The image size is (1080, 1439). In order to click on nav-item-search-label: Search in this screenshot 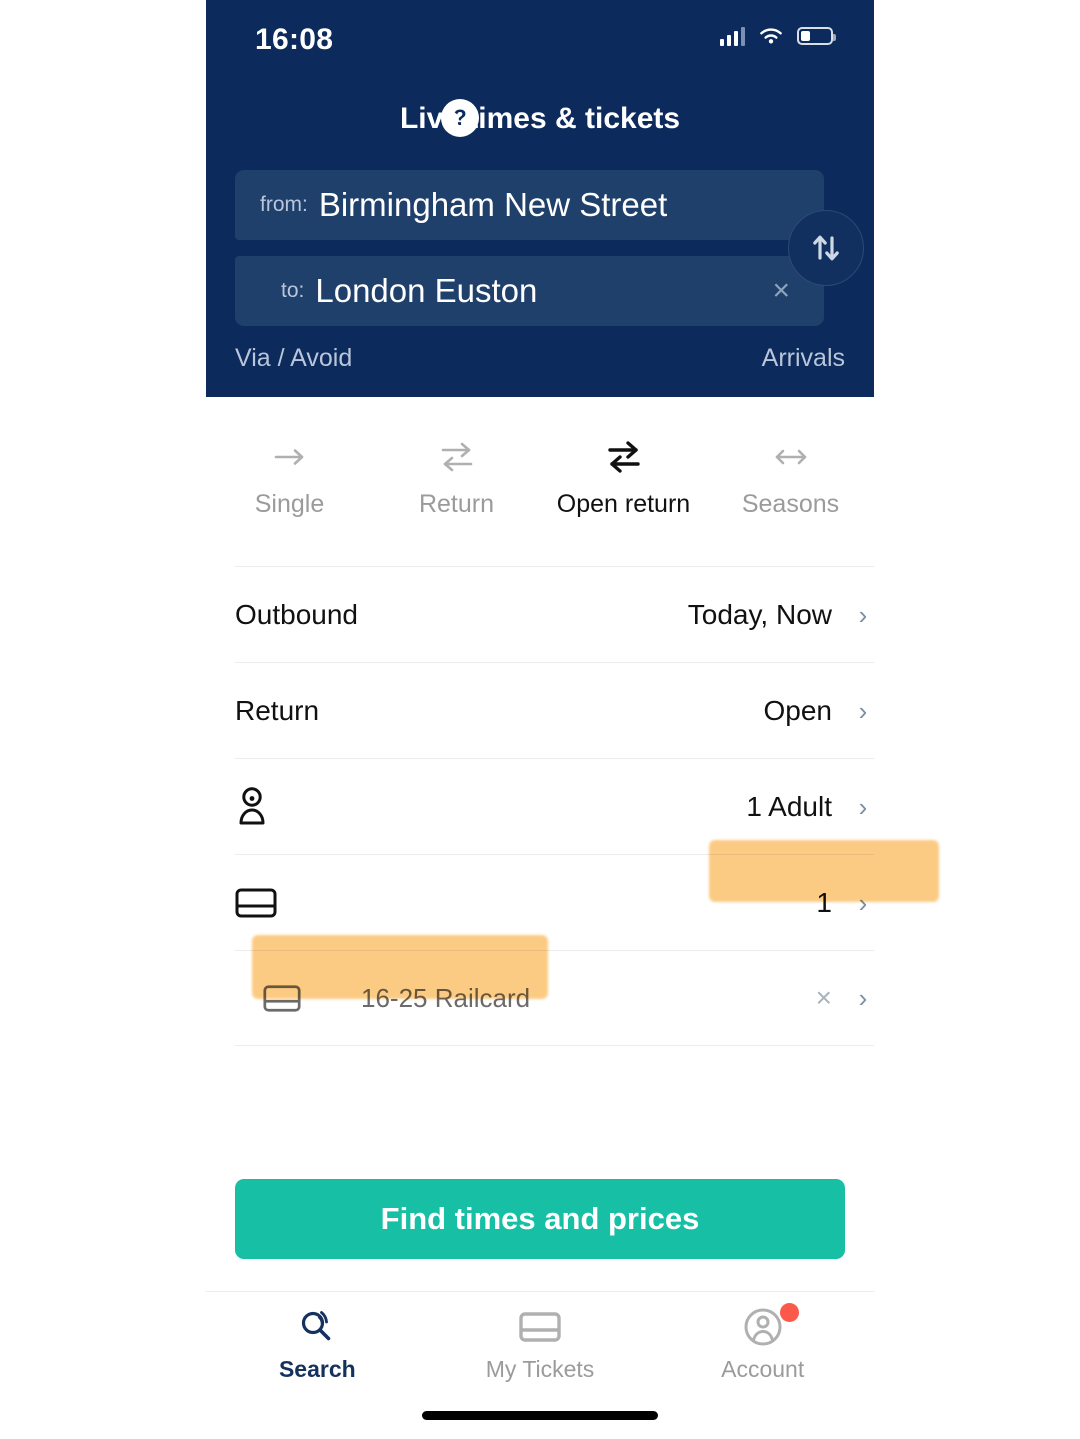, I will do `click(317, 1369)`.